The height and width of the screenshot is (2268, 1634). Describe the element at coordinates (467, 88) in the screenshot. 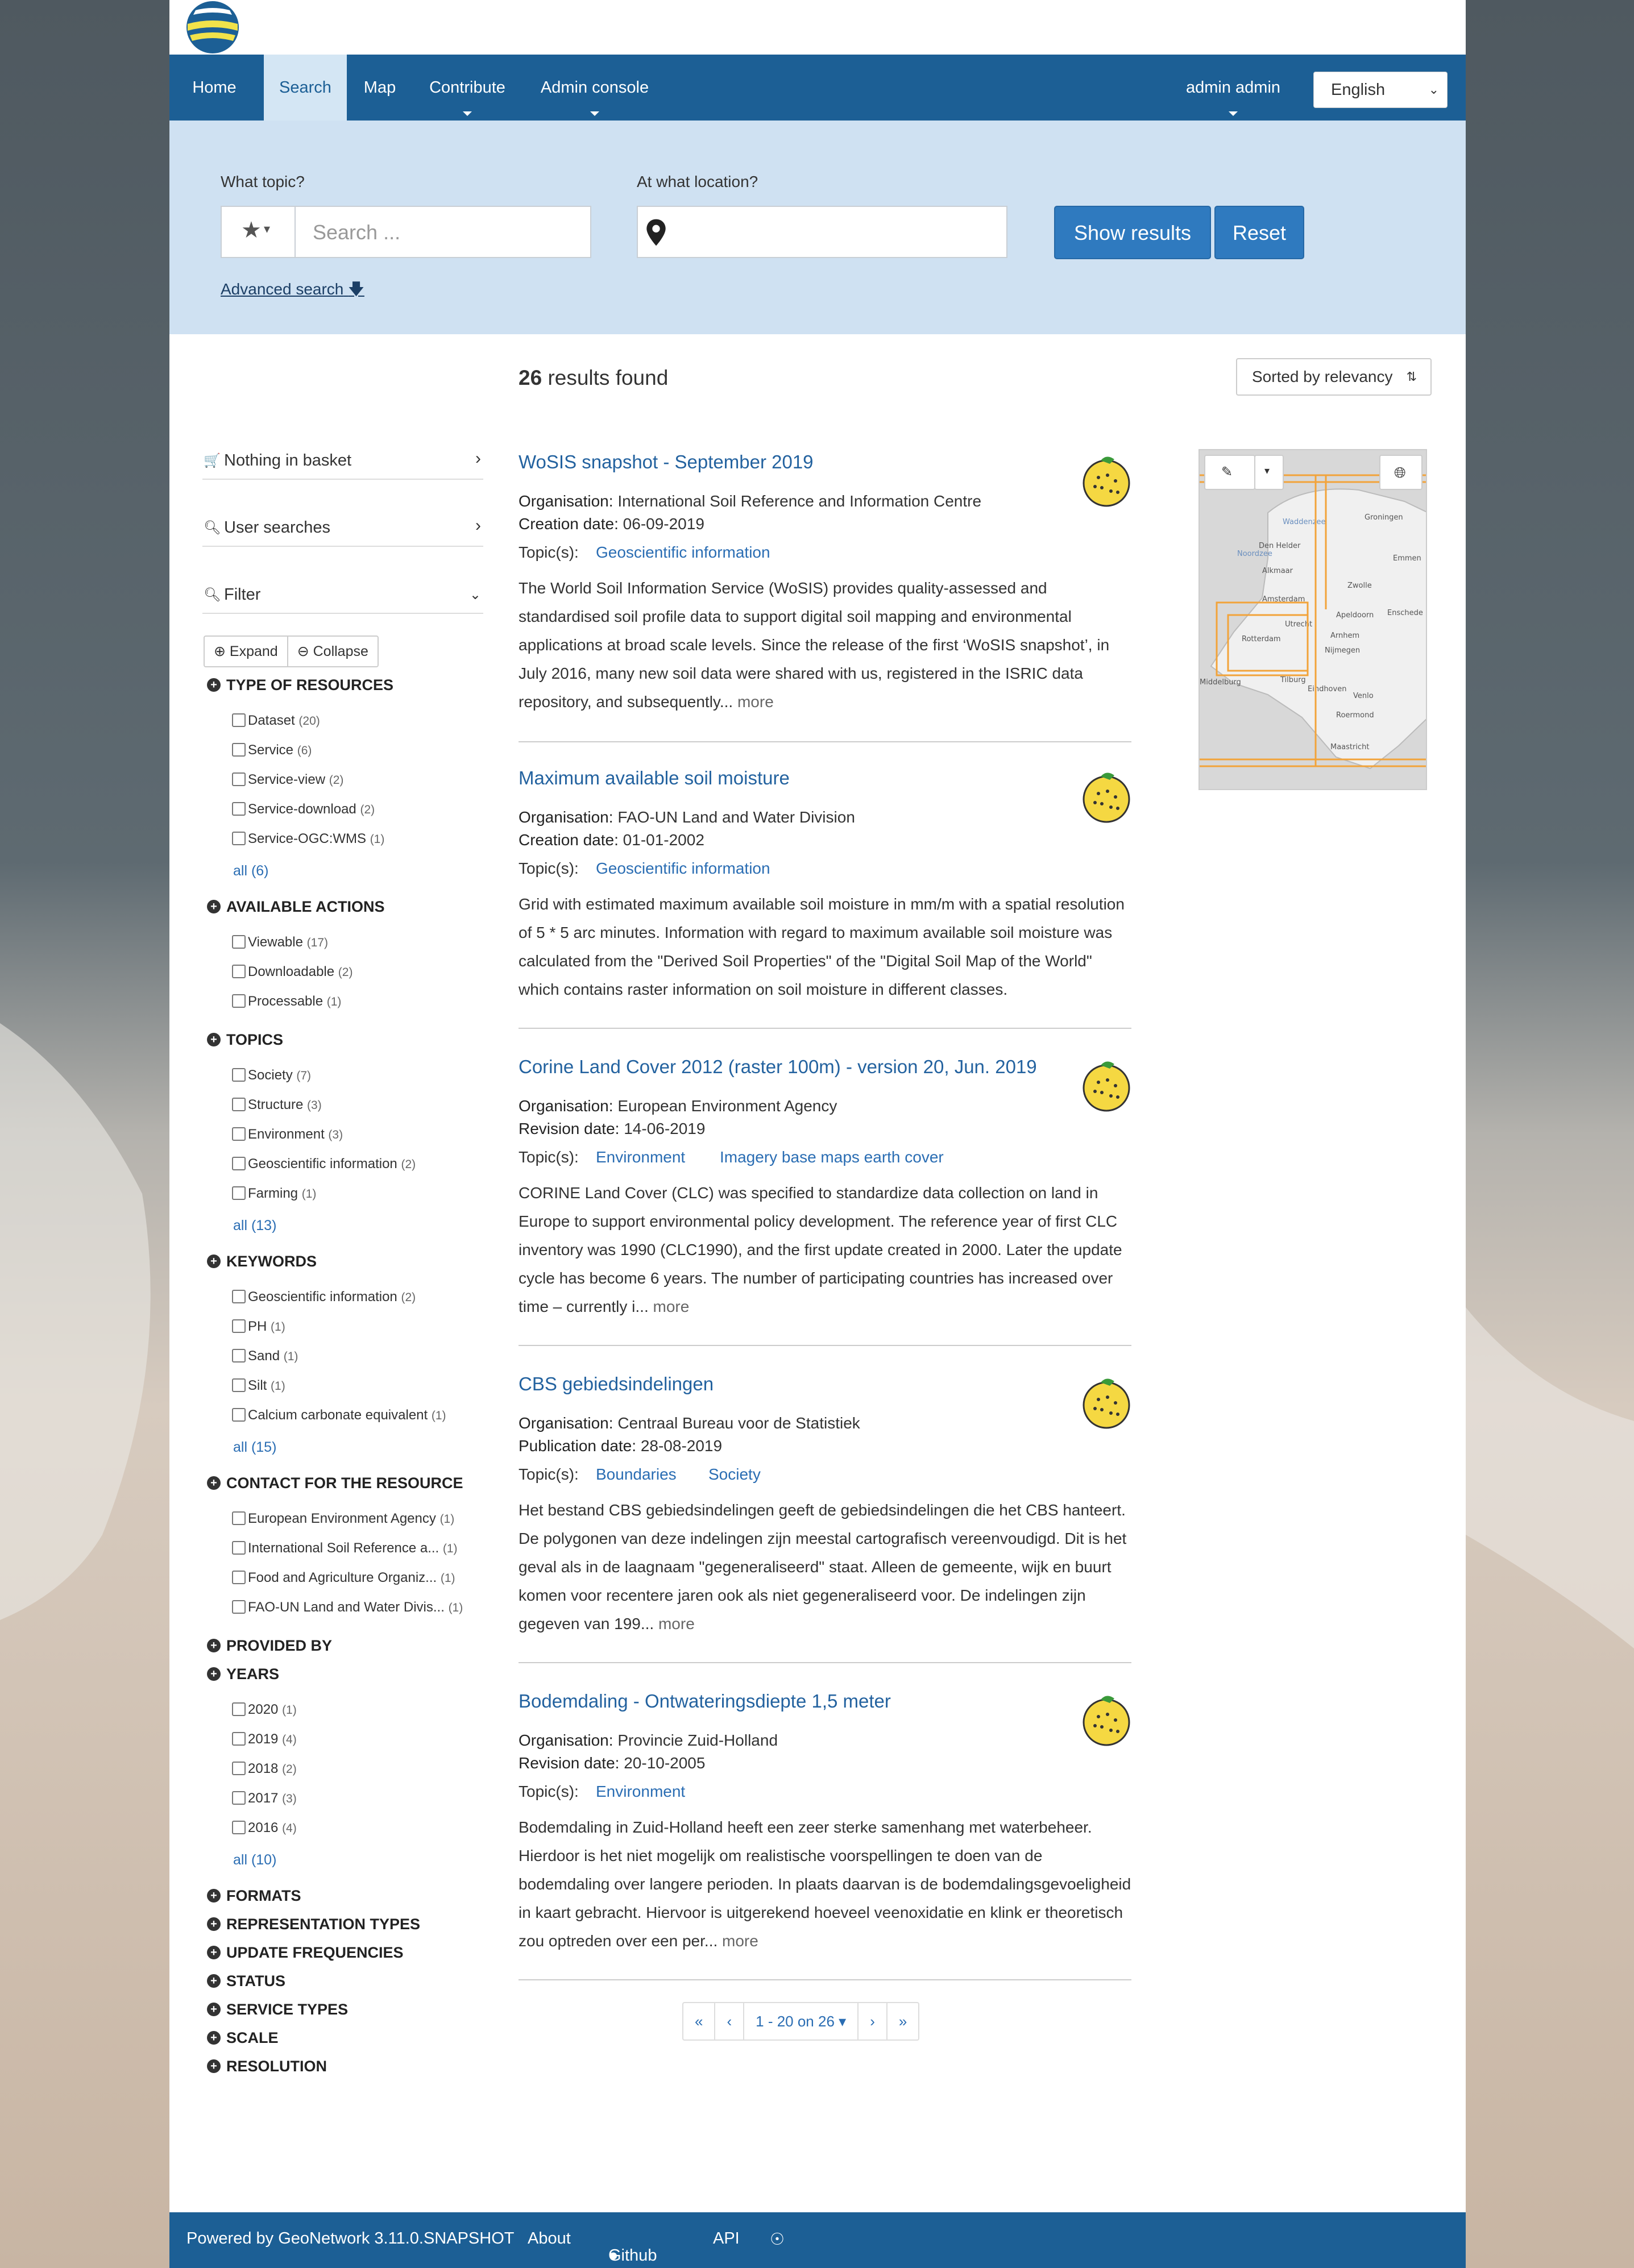

I see `nav-contribute: Contribute` at that location.